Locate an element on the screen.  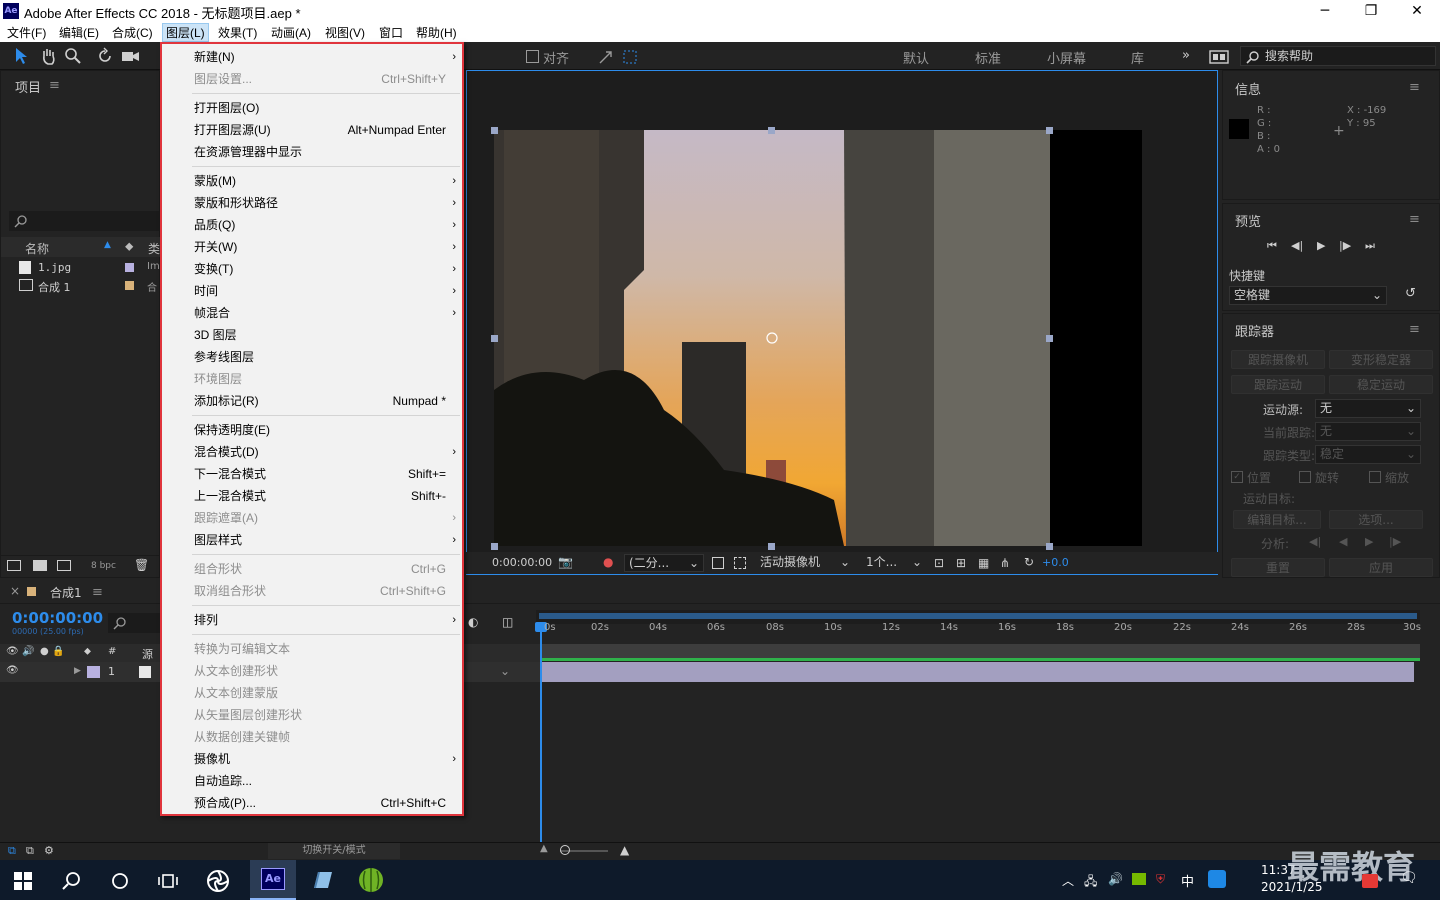
task-view-icon is located at coordinates (168, 881).